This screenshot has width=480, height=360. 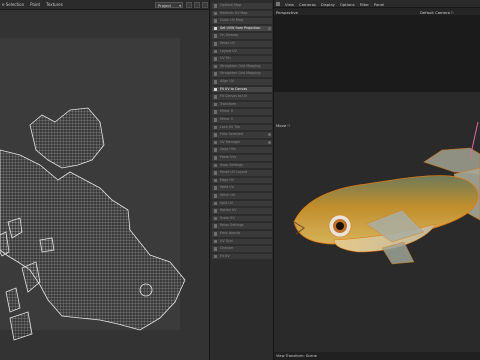 I want to click on tool-item: Lock UV Tile, so click(x=242, y=127).